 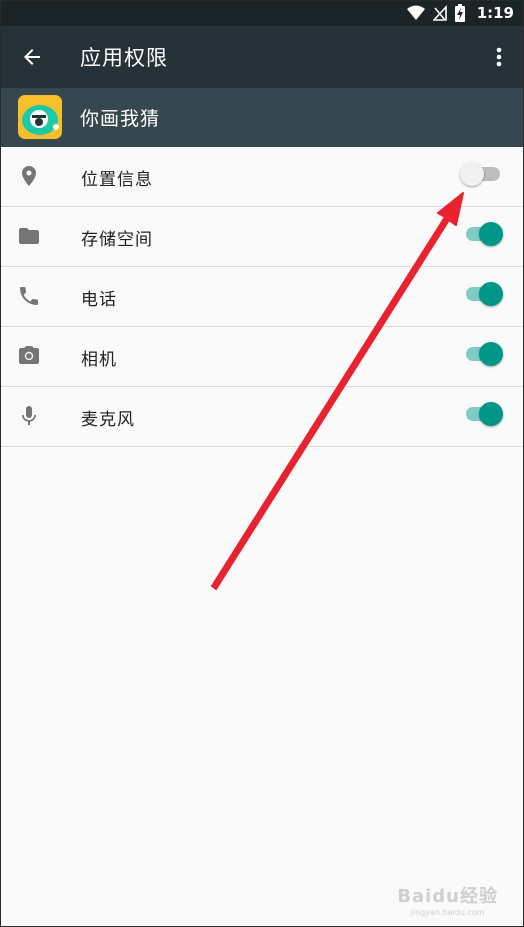 What do you see at coordinates (29, 176) in the screenshot?
I see `location-icon` at bounding box center [29, 176].